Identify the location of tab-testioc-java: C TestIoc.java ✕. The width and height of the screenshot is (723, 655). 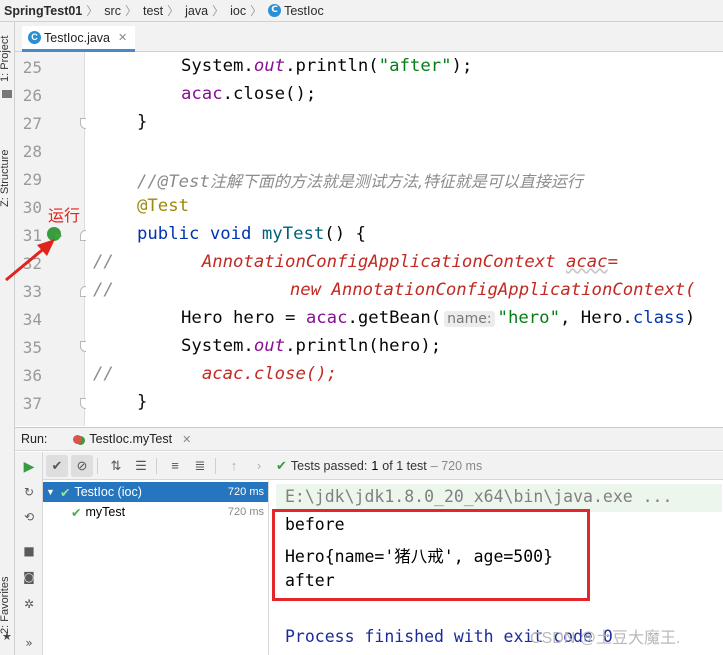
(79, 39).